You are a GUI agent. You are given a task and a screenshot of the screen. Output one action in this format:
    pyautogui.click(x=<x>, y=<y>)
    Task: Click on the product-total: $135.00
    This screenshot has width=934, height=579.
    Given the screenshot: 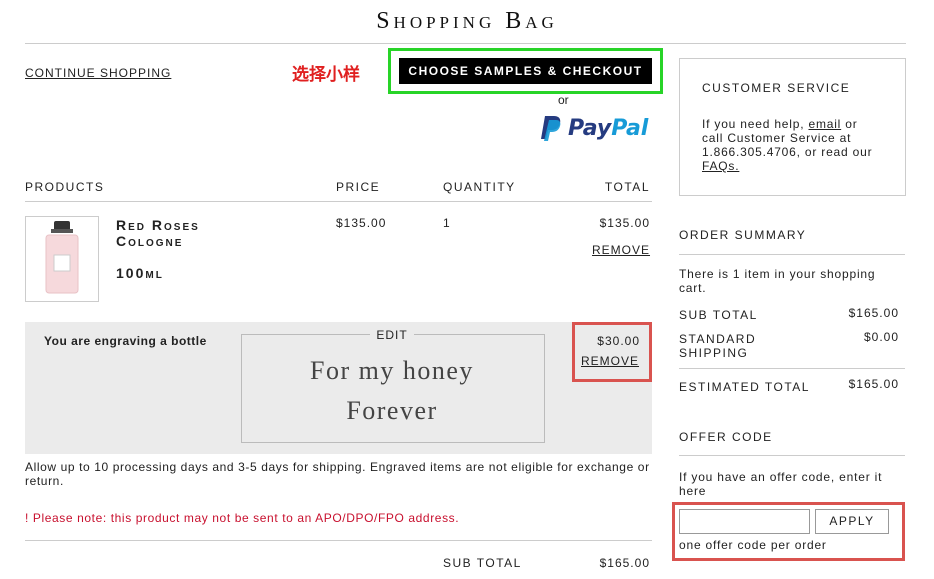 What is the action you would take?
    pyautogui.click(x=624, y=223)
    